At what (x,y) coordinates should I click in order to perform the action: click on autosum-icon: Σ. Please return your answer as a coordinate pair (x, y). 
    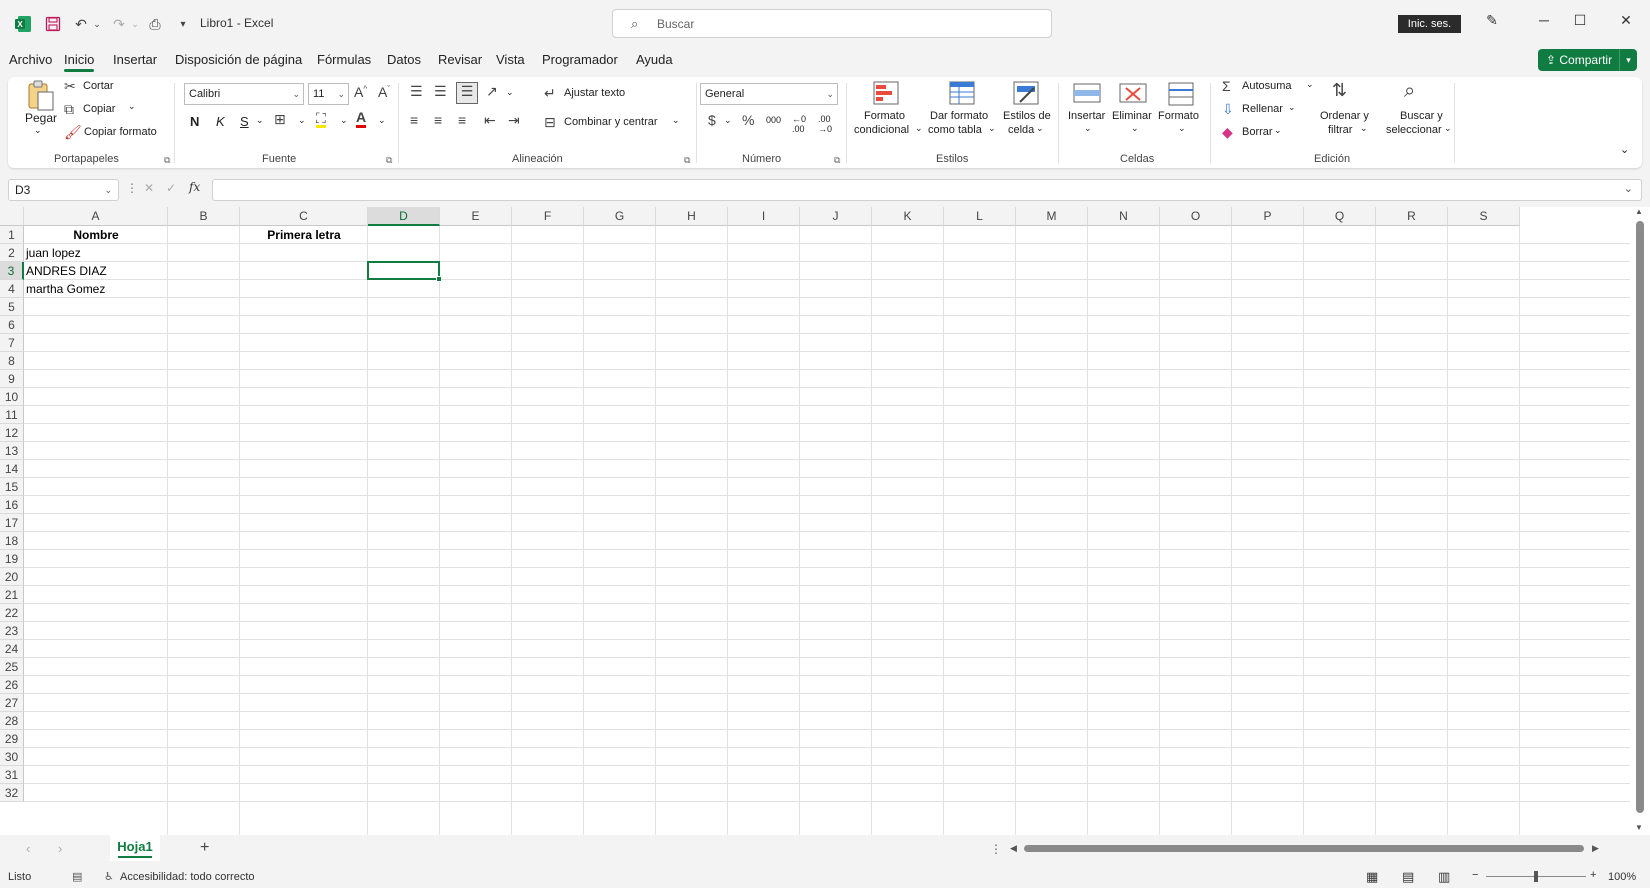
    Looking at the image, I should click on (1226, 86).